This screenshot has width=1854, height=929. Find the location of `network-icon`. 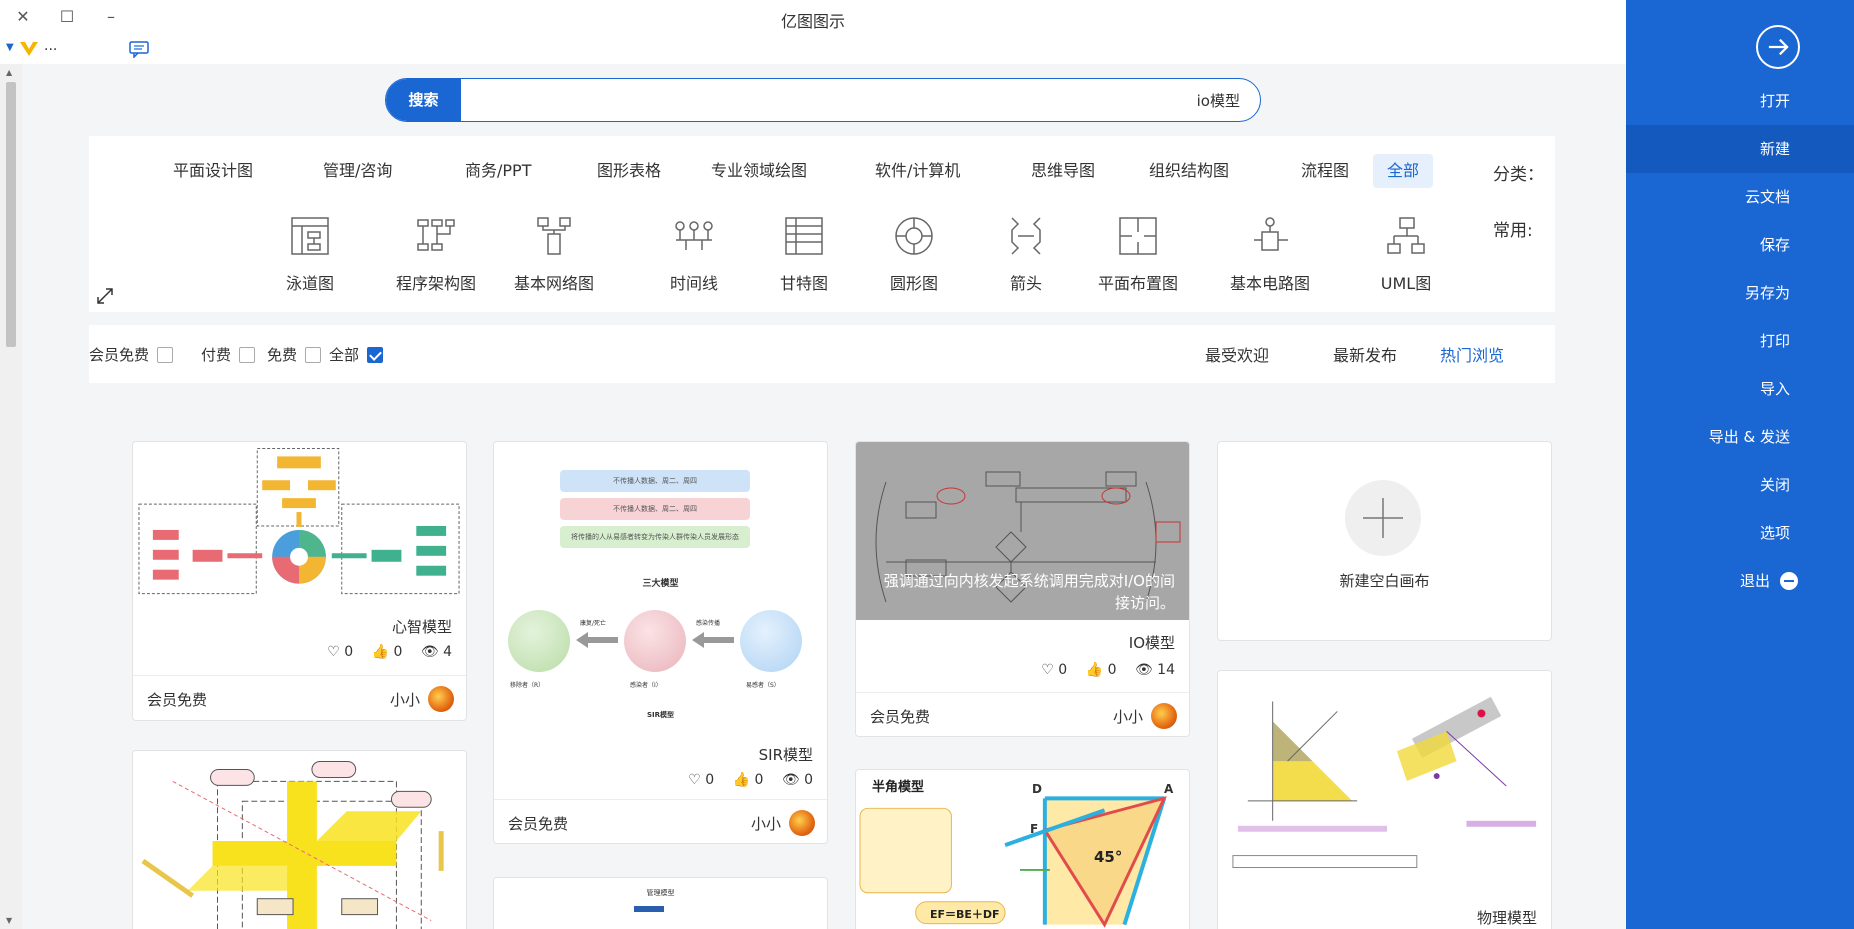

network-icon is located at coordinates (554, 236).